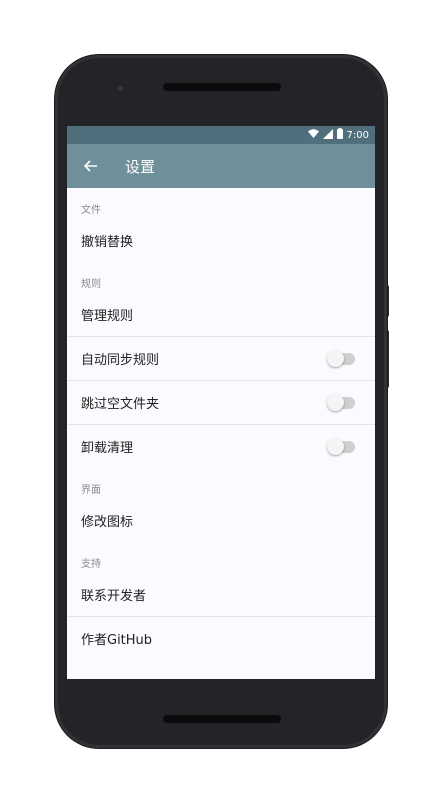  I want to click on setting-label: 修改图标, so click(107, 522).